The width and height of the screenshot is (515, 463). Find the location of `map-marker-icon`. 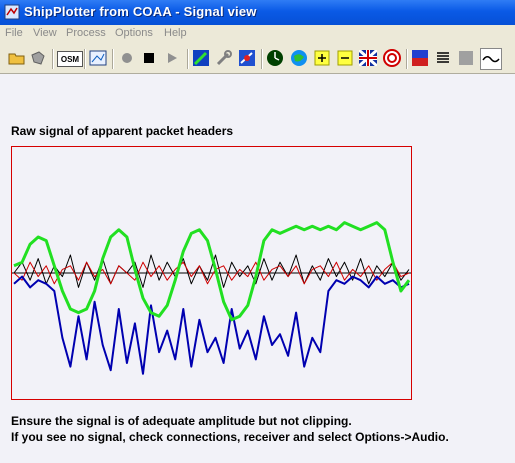

map-marker-icon is located at coordinates (201, 58).